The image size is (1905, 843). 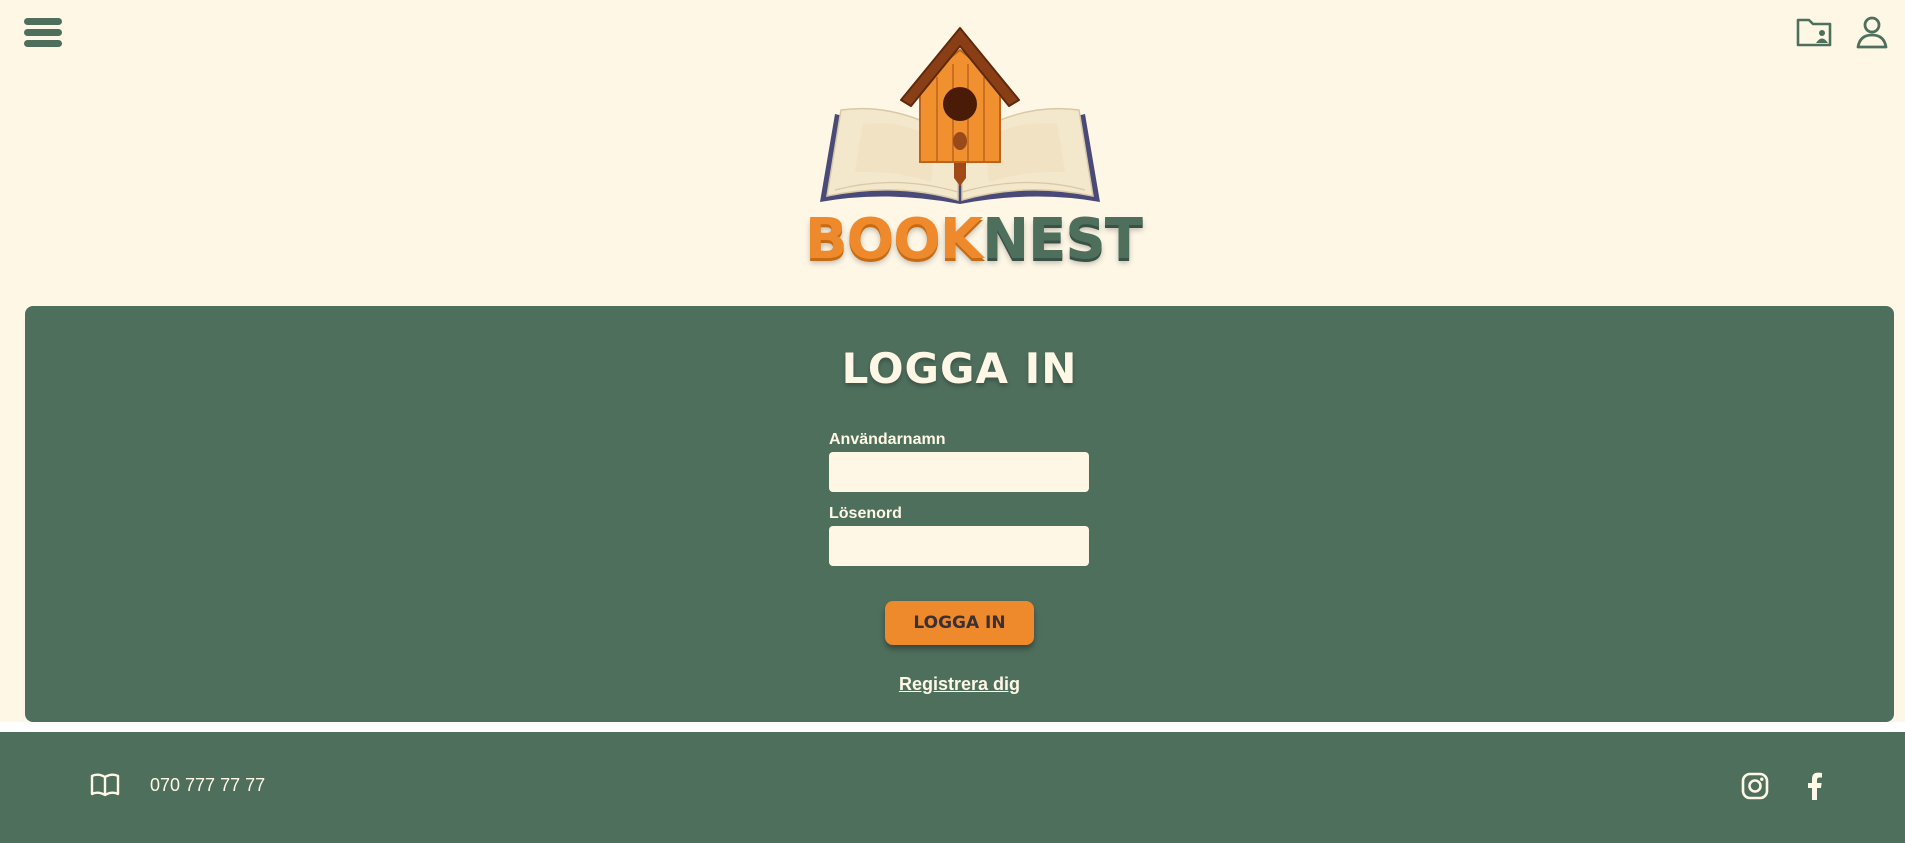 I want to click on register-link: Registrera dig, so click(x=959, y=684).